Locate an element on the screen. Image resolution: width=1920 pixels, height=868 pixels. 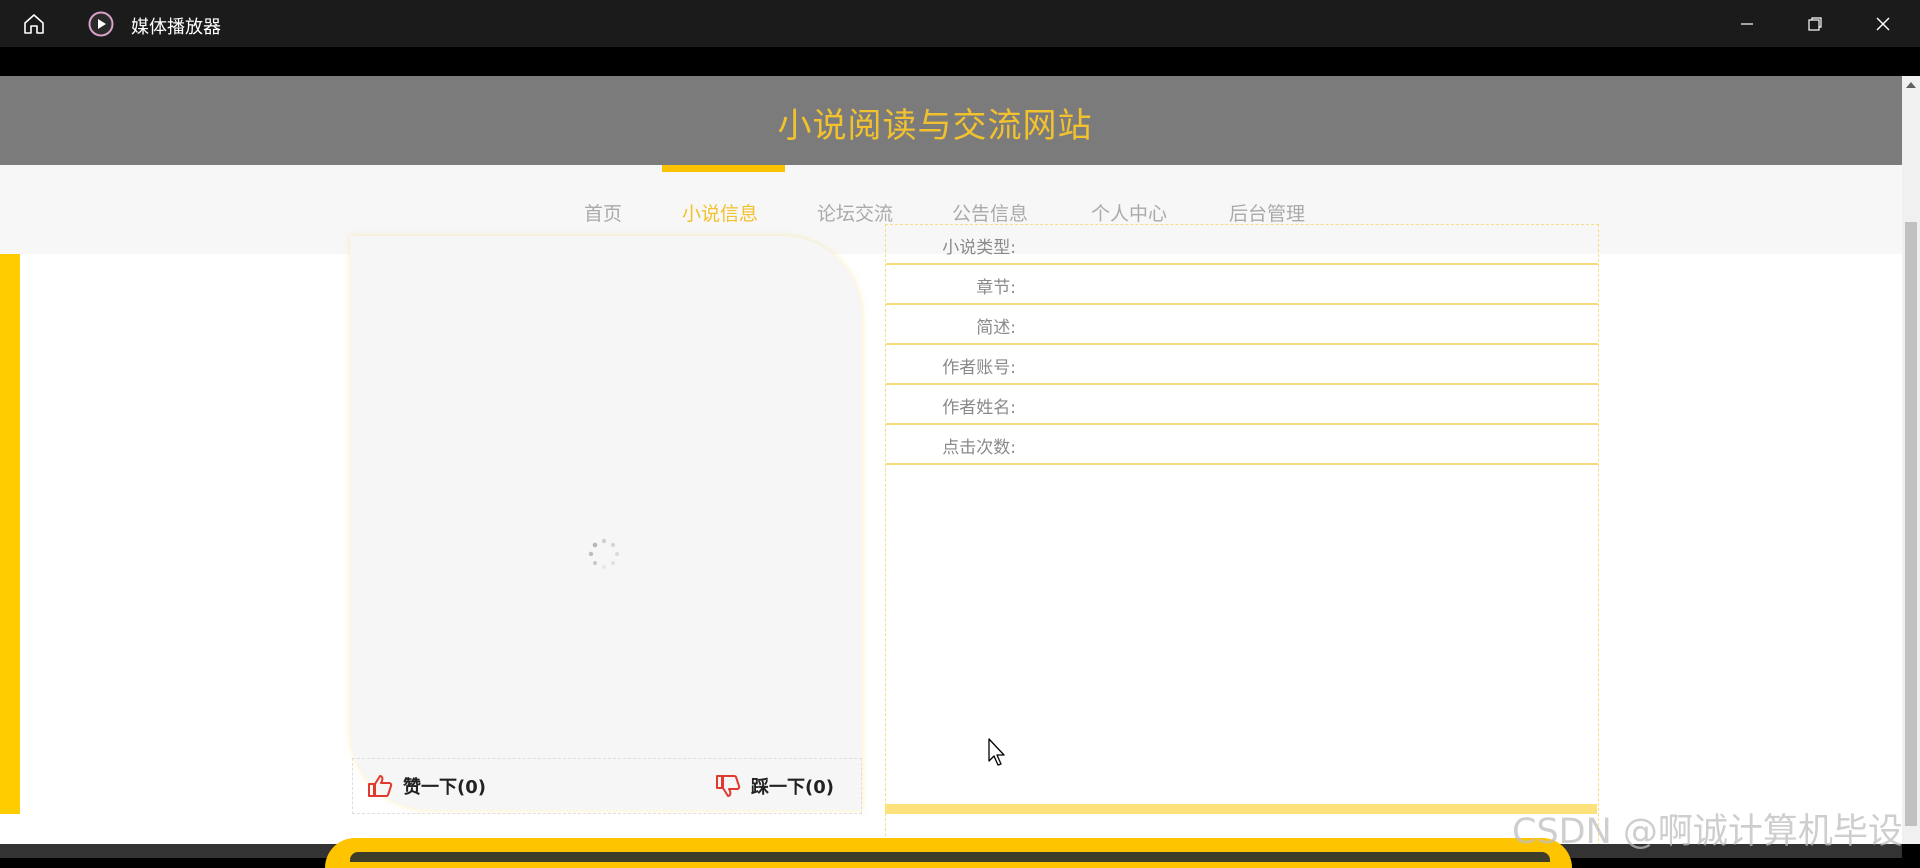
scroll-thumb is located at coordinates (1911, 524).